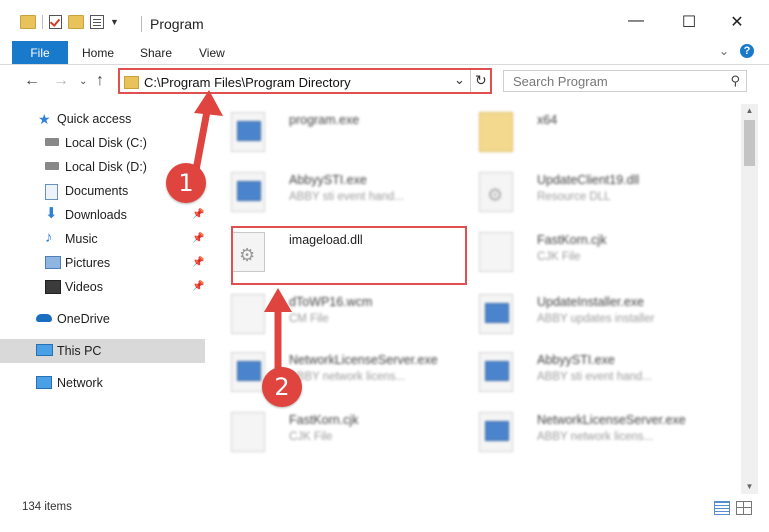  What do you see at coordinates (242, 234) in the screenshot?
I see `annotation-arrows` at bounding box center [242, 234].